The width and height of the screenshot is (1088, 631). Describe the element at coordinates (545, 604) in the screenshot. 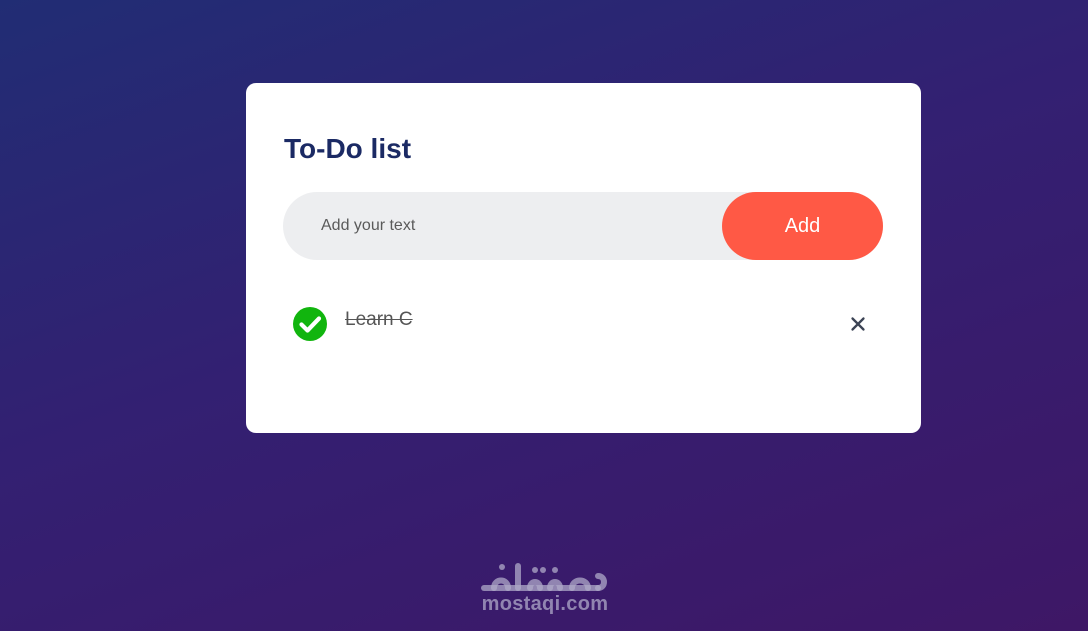

I see `watermark-url: mostaqi.com` at that location.